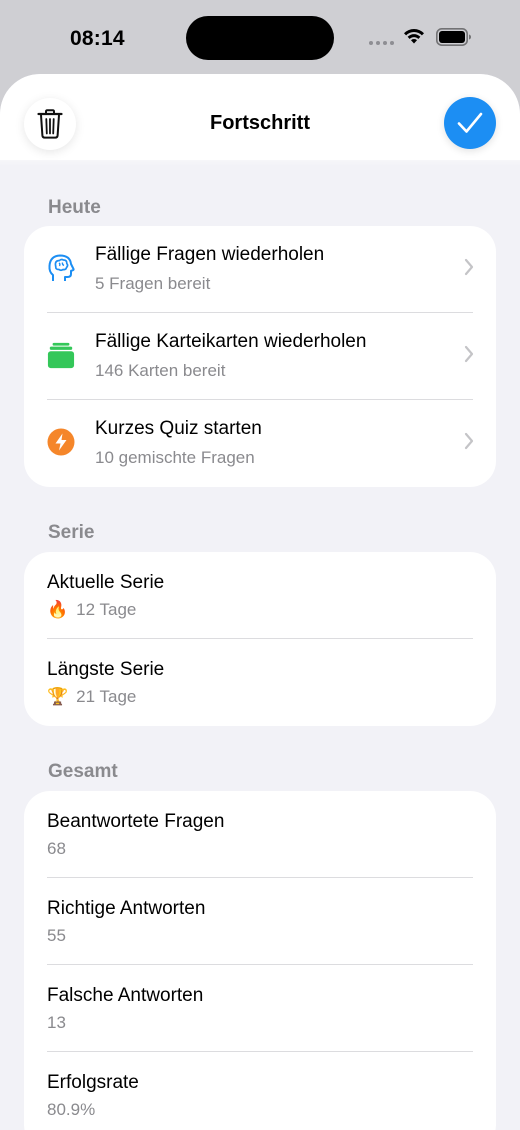 The height and width of the screenshot is (1130, 520). Describe the element at coordinates (260, 834) in the screenshot. I see `list-item-answered: Beantwortete Fragen 68` at that location.